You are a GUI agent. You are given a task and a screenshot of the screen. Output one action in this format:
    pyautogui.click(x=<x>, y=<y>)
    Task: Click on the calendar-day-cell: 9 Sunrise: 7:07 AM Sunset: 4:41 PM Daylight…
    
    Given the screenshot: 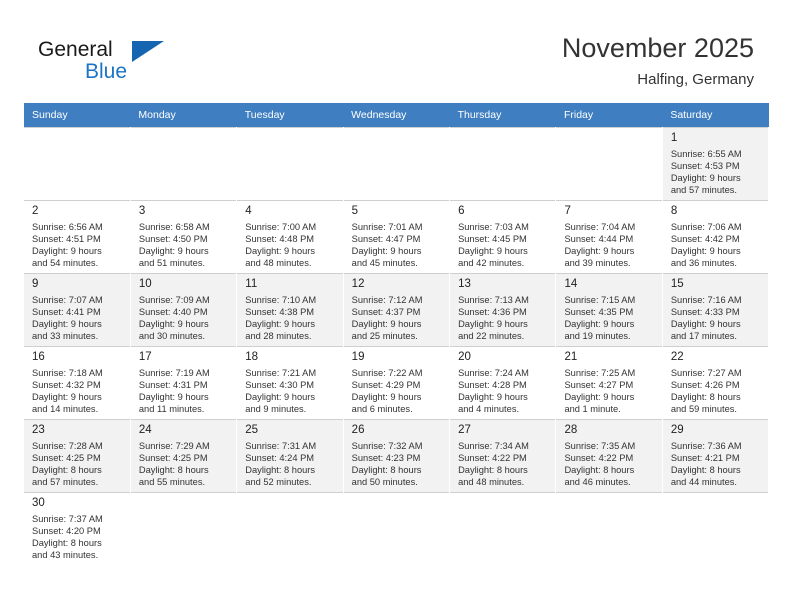 What is the action you would take?
    pyautogui.click(x=77, y=310)
    